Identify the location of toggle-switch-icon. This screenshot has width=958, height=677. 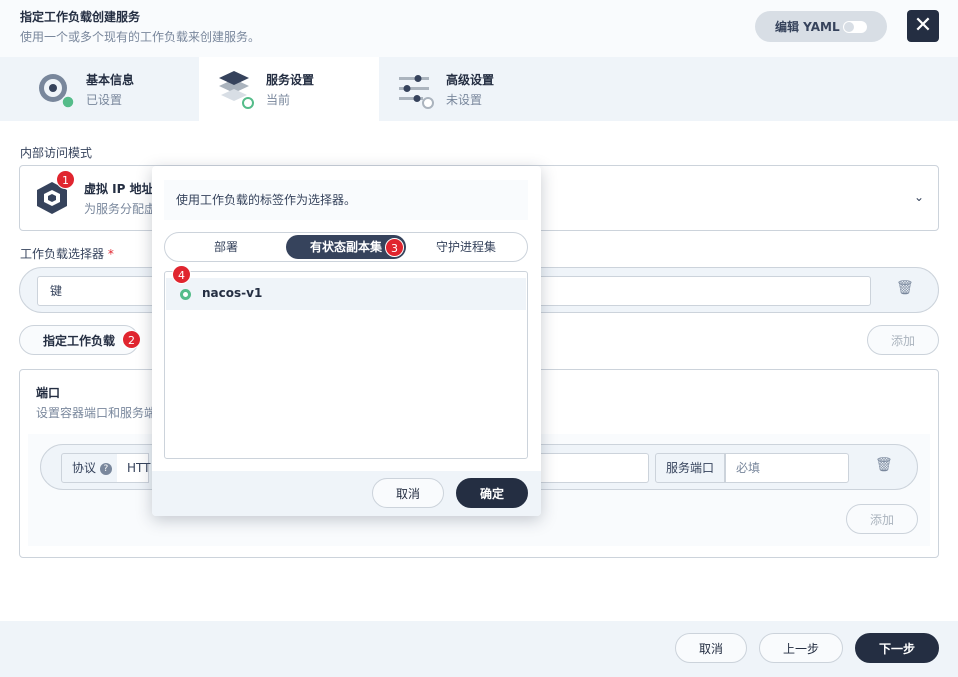
(855, 27).